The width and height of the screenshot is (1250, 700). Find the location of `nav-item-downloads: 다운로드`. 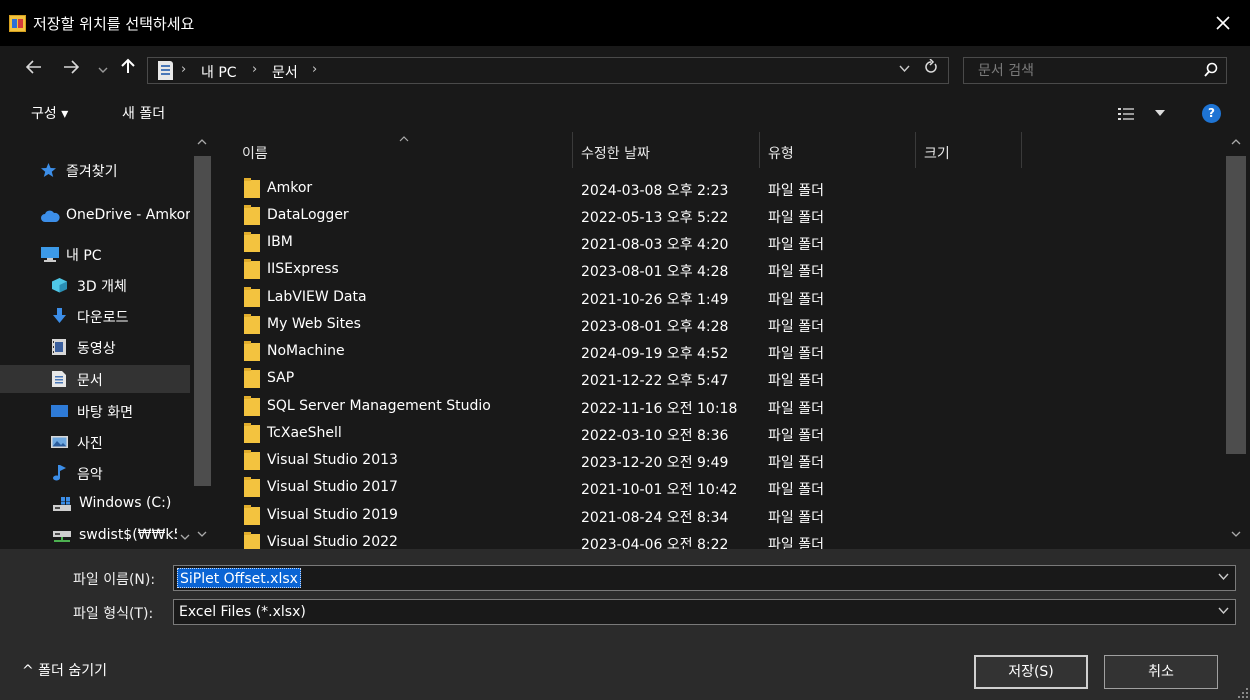

nav-item-downloads: 다운로드 is located at coordinates (95, 316).